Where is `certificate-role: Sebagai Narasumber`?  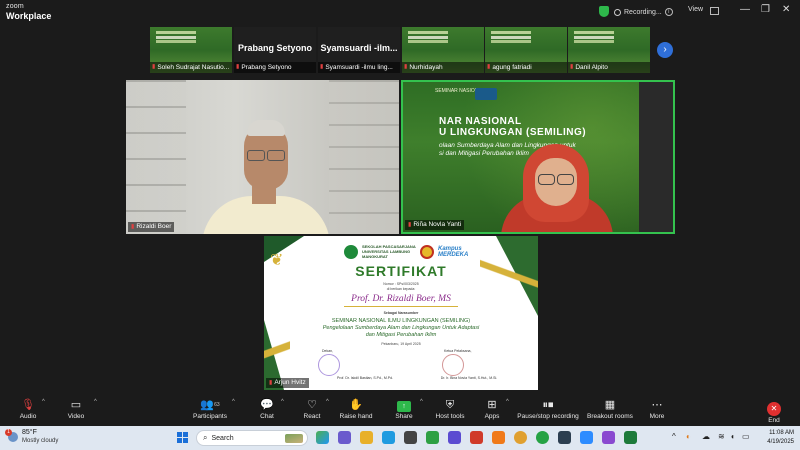
certificate-role: Sebagai Narasumber is located at coordinates (401, 313).